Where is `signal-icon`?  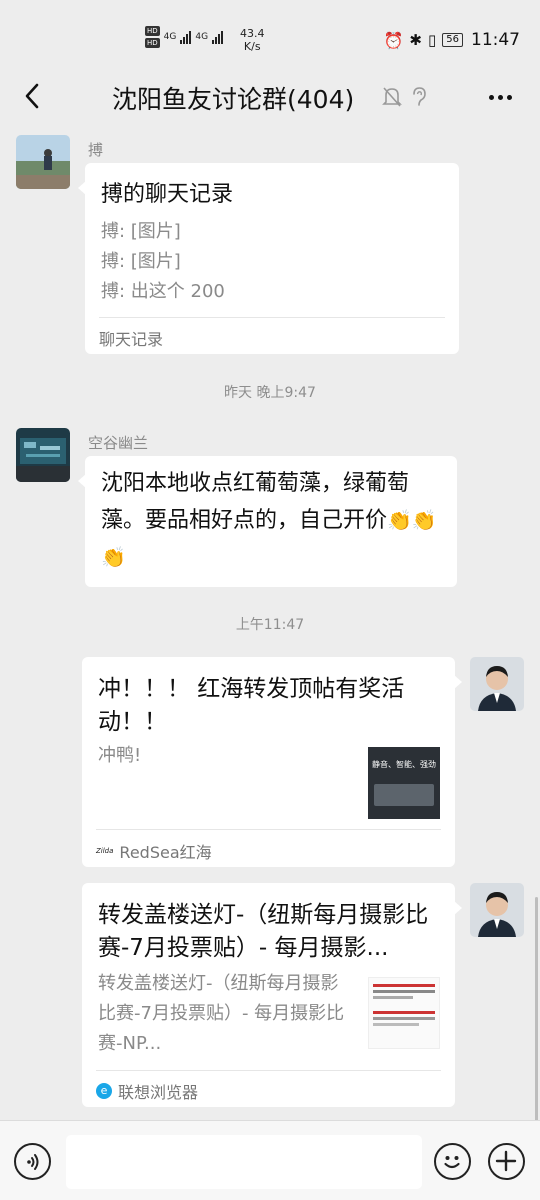
signal-icon is located at coordinates (186, 37).